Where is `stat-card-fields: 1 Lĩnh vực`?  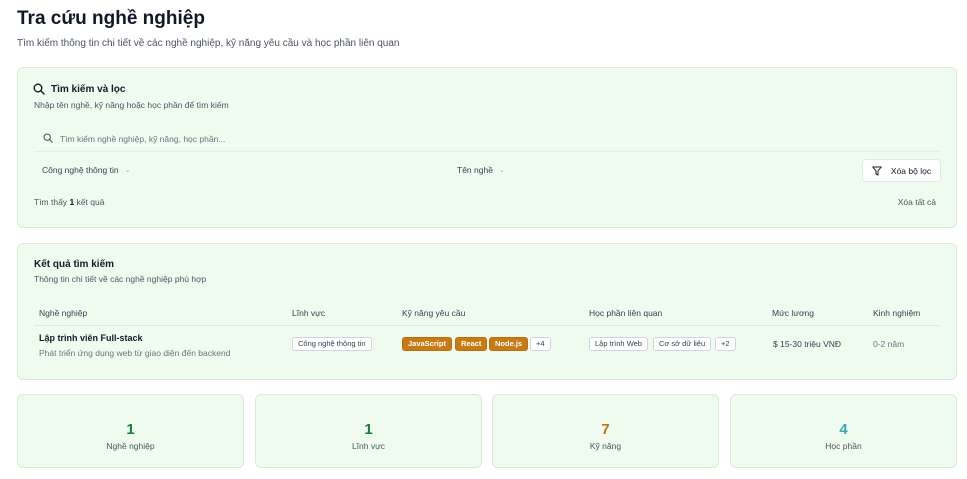 stat-card-fields: 1 Lĩnh vực is located at coordinates (368, 431).